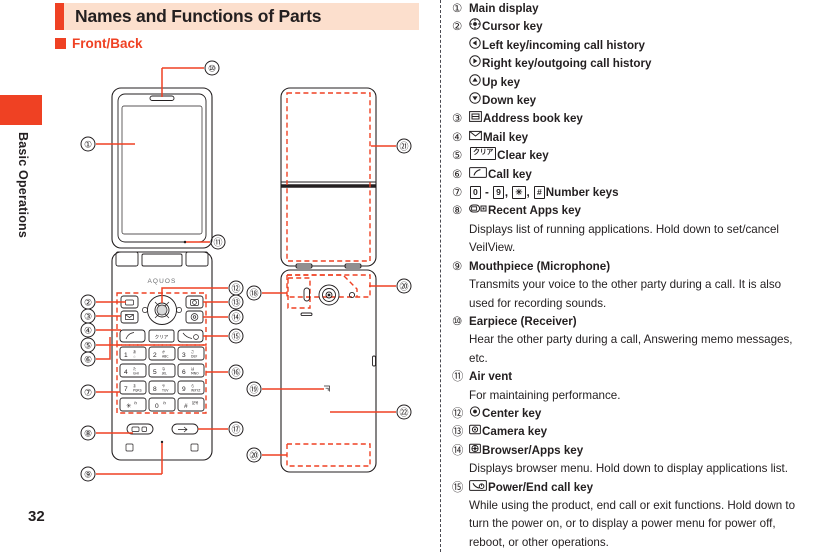 The height and width of the screenshot is (552, 814). What do you see at coordinates (165, 357) in the screenshot?
I see `svg-text: ABC` at bounding box center [165, 357].